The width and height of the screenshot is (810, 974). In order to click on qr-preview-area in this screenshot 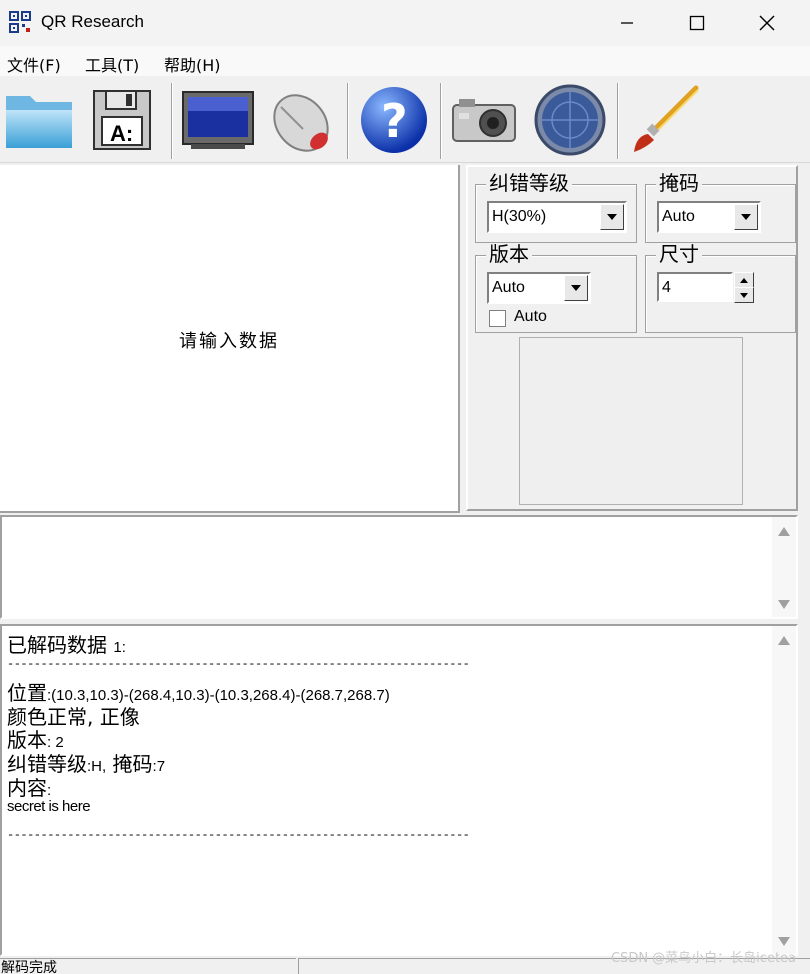, I will do `click(631, 421)`.